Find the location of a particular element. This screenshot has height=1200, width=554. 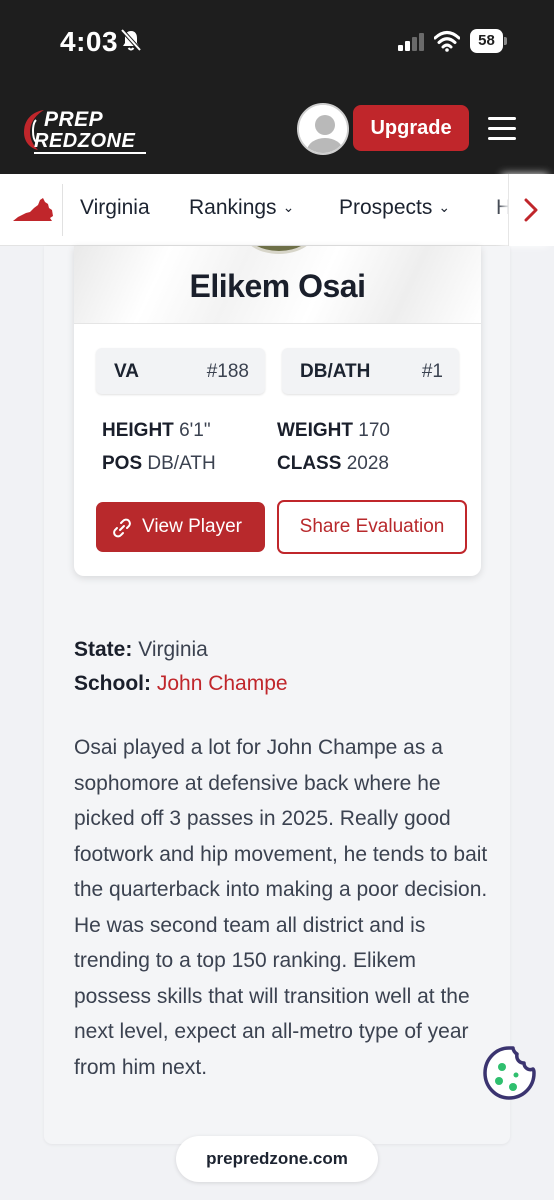

link-icon is located at coordinates (122, 528).